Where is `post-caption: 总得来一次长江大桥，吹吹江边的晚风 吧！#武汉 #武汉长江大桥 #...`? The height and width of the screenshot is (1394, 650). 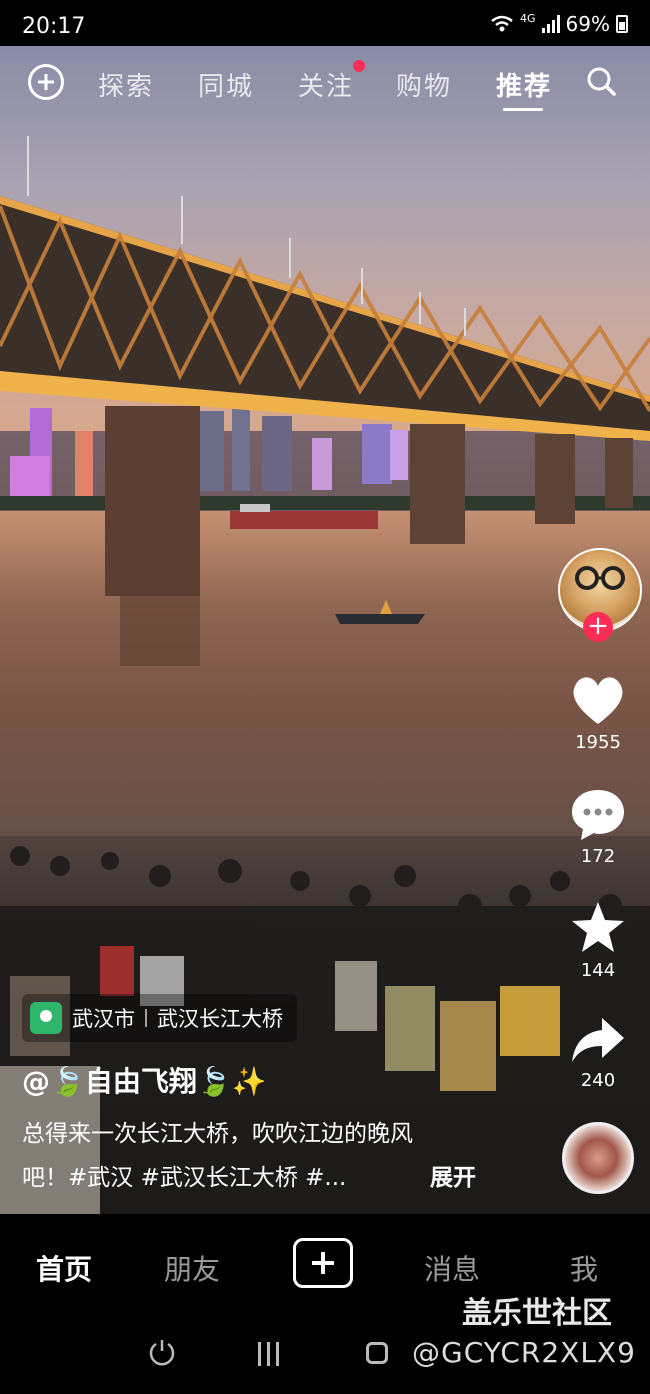
post-caption: 总得来一次长江大桥，吹吹江边的晚风 吧！#武汉 #武汉长江大桥 #... is located at coordinates (302, 1156).